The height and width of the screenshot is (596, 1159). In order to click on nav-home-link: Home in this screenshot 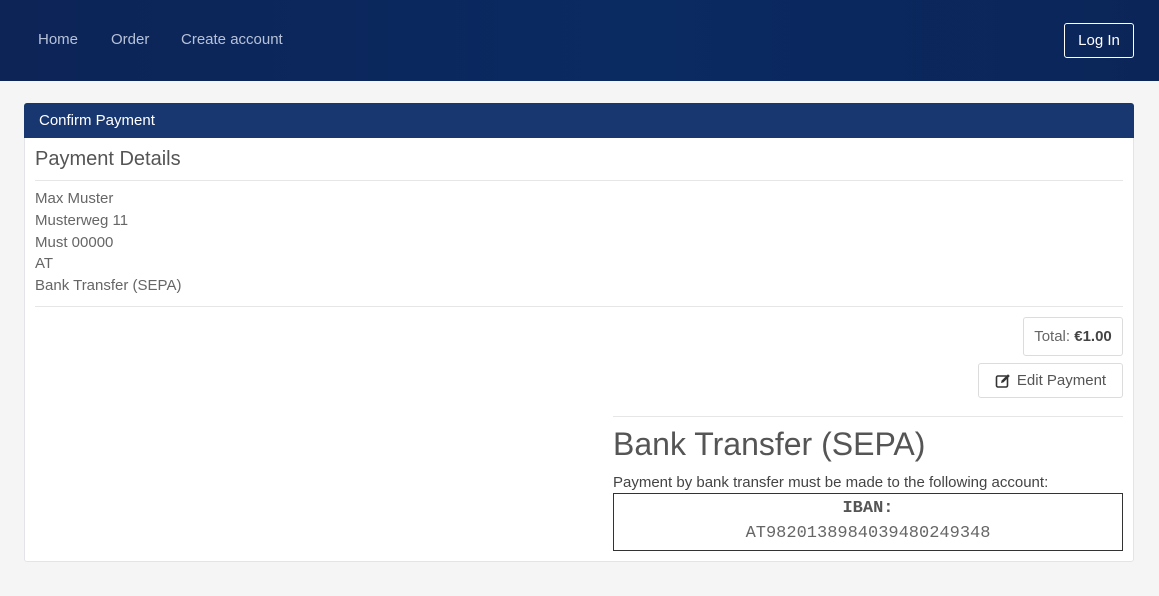, I will do `click(58, 39)`.